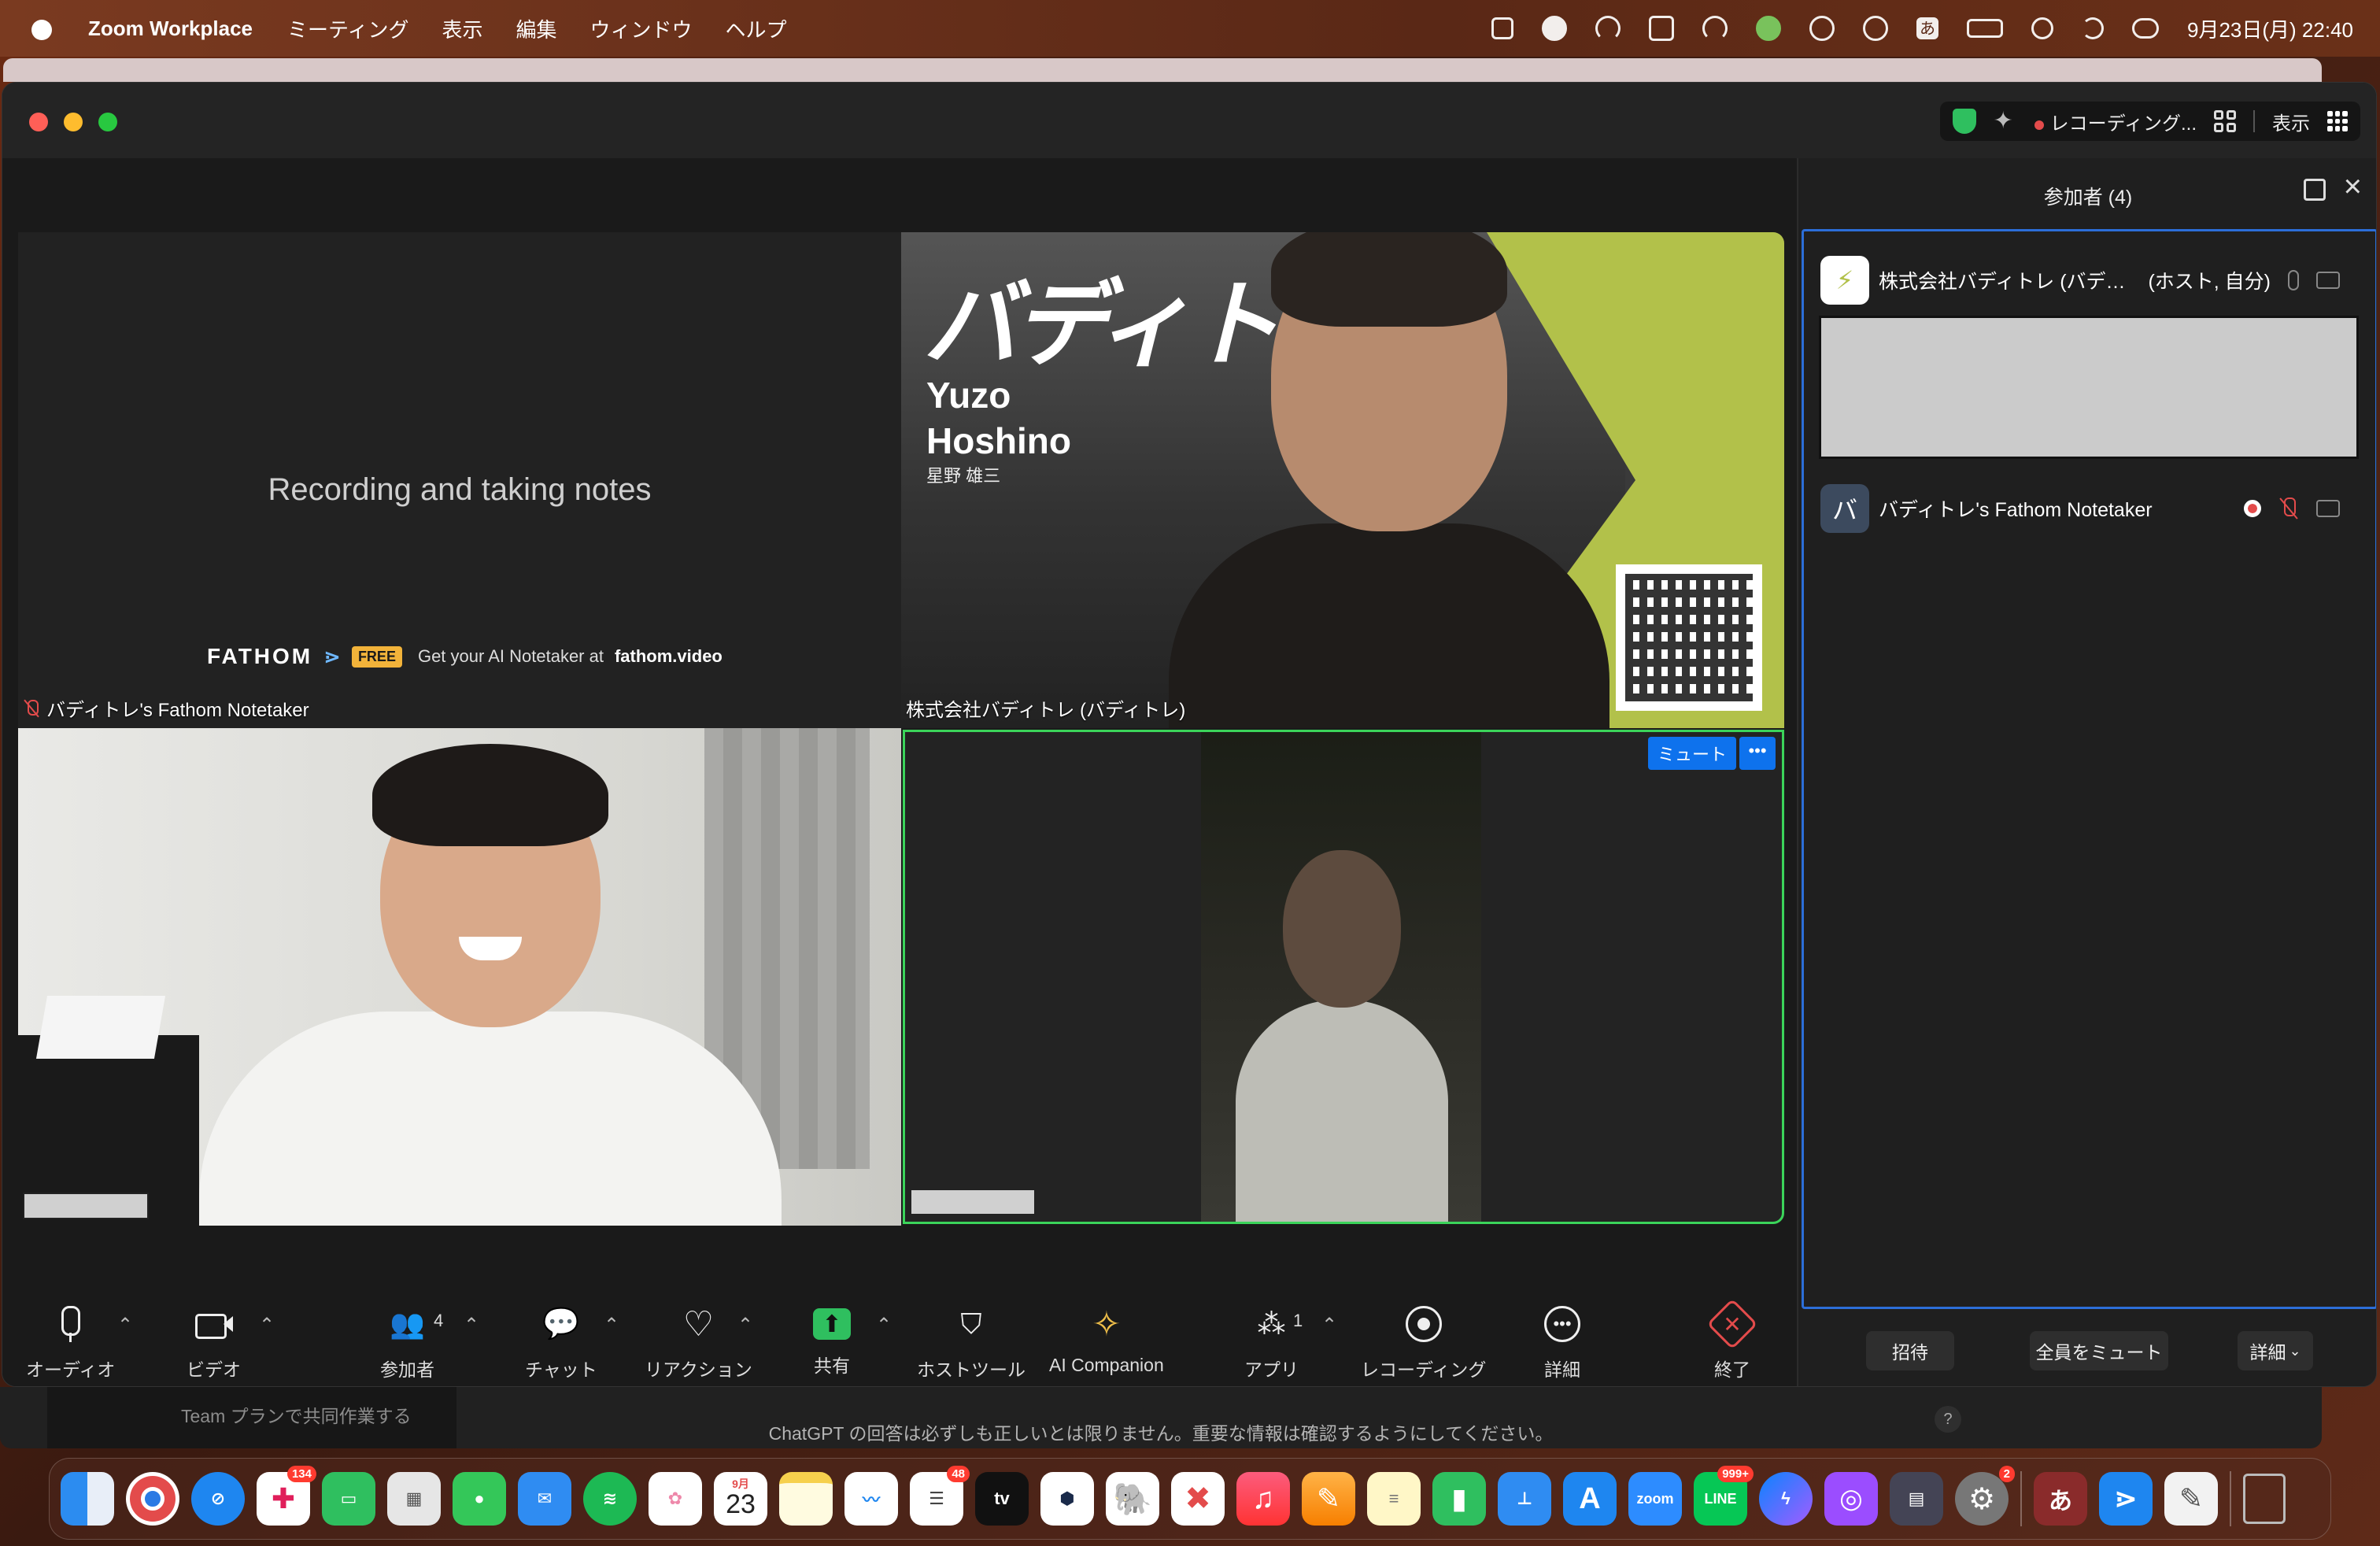 The height and width of the screenshot is (1546, 2380). Describe the element at coordinates (480, 1499) in the screenshot. I see `messages-icon: ●` at that location.